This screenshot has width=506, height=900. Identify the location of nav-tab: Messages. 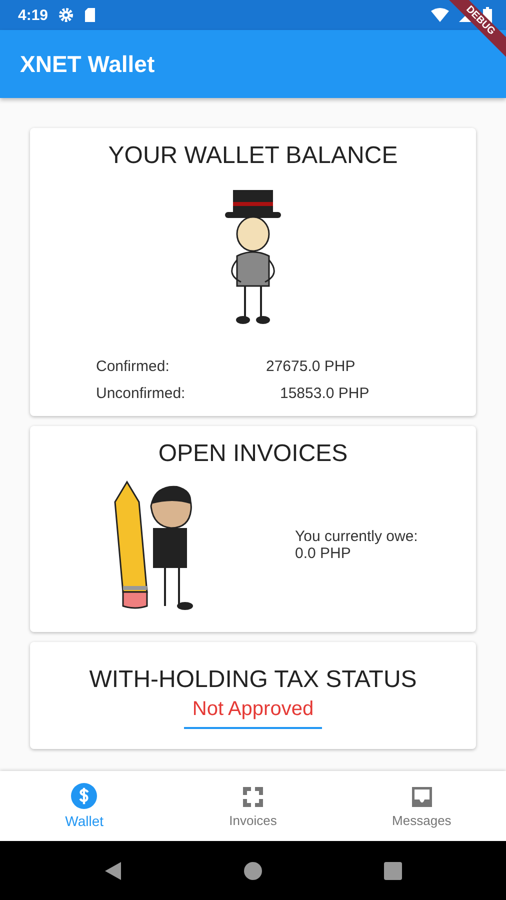
(421, 806).